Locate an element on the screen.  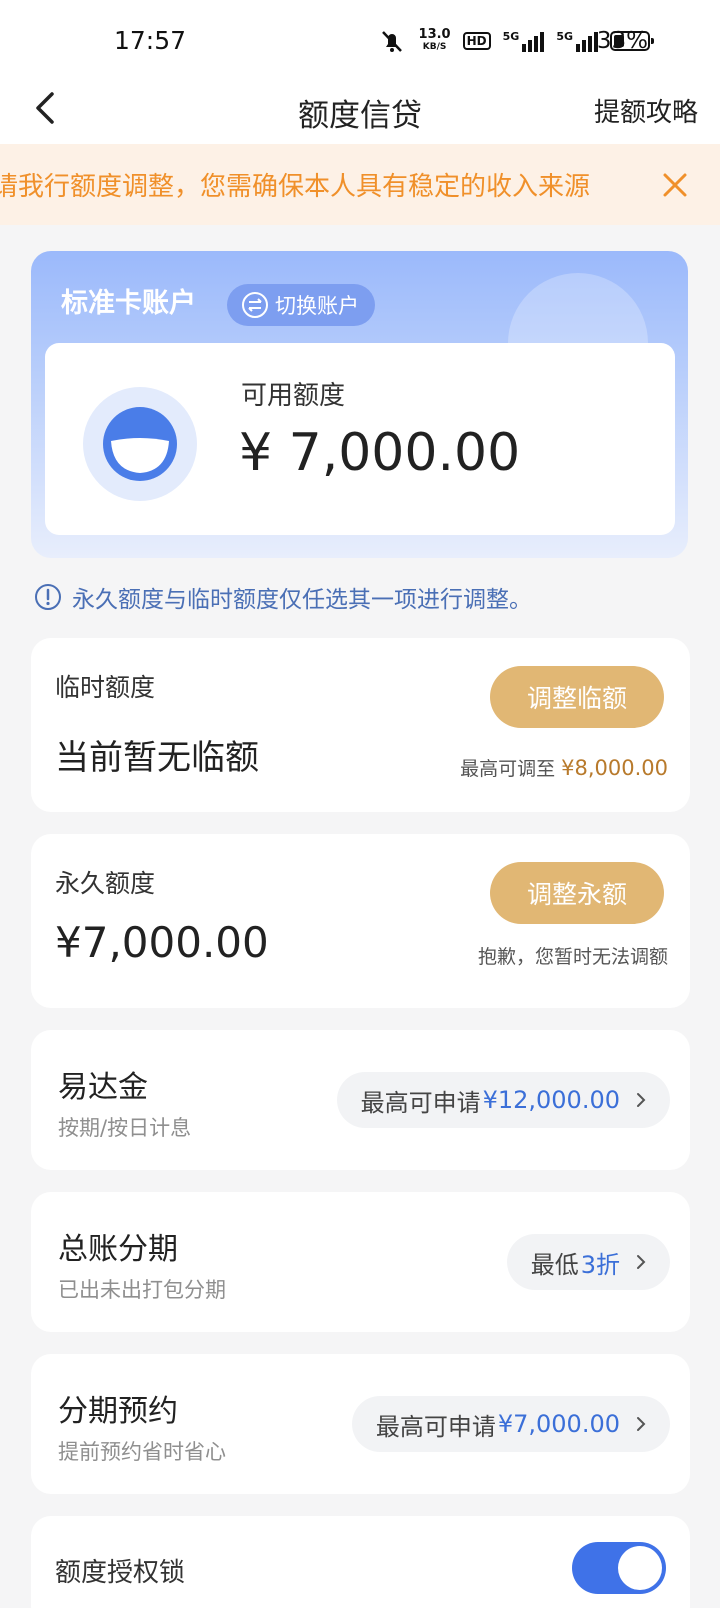
permanent-limit-value: ¥7,000.00 is located at coordinates (162, 942).